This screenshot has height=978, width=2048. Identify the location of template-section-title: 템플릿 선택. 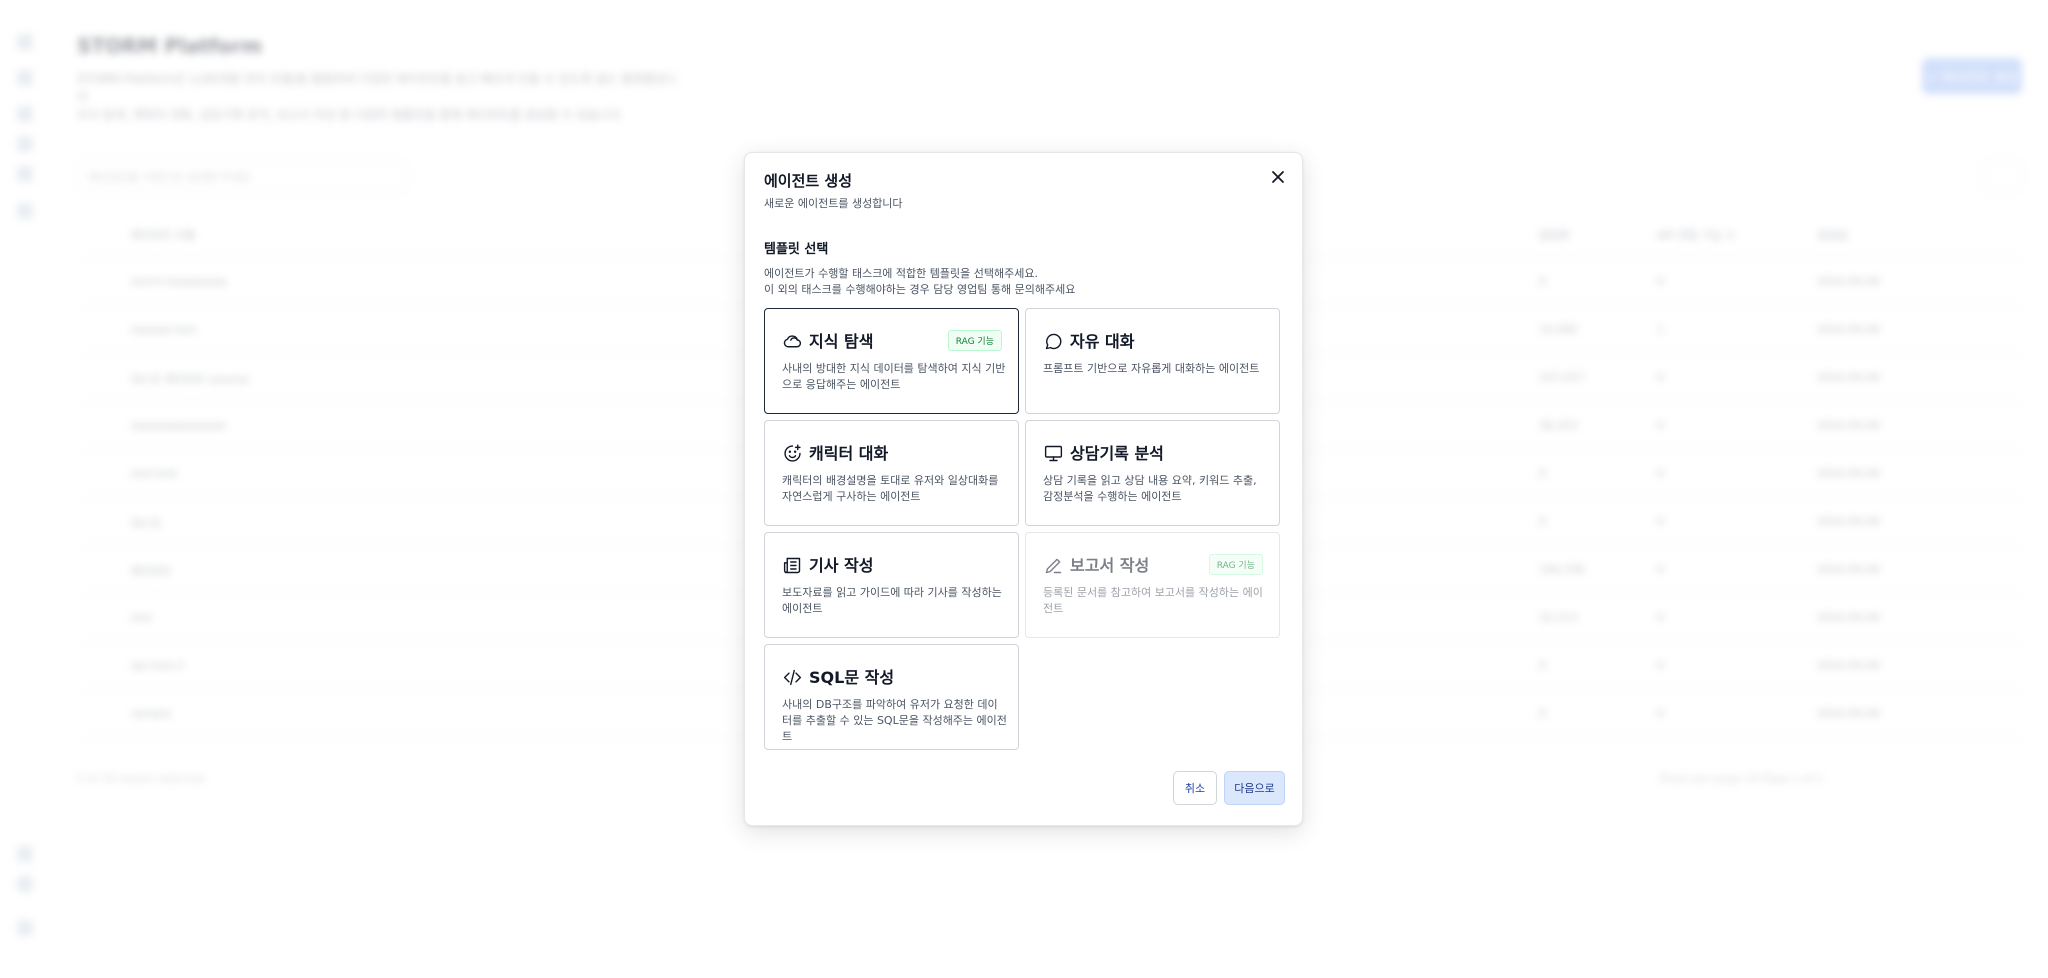
(796, 249).